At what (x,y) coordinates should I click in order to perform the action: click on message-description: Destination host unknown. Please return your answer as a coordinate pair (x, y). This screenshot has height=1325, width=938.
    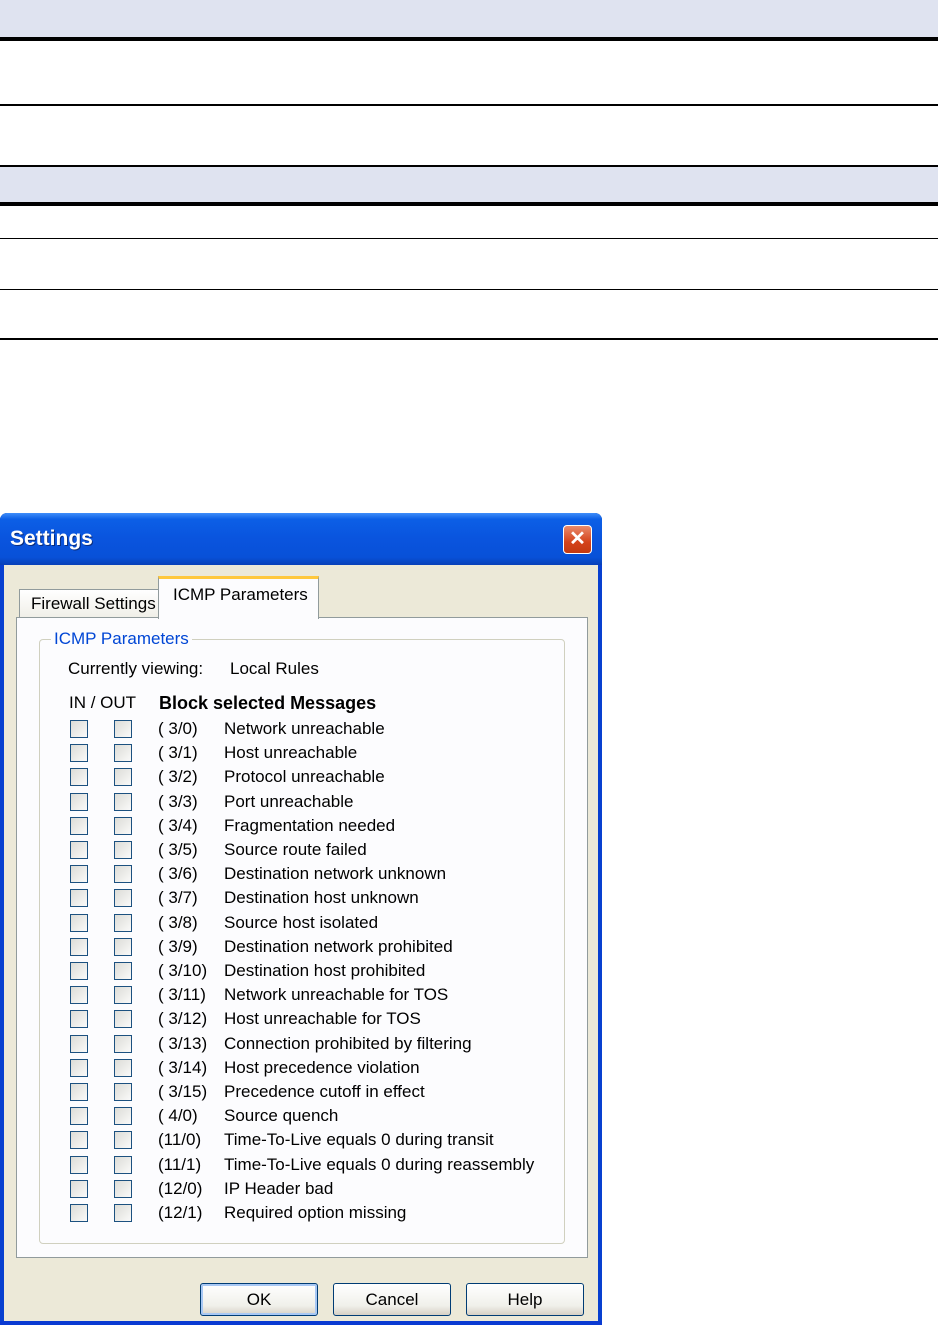
    Looking at the image, I should click on (321, 898).